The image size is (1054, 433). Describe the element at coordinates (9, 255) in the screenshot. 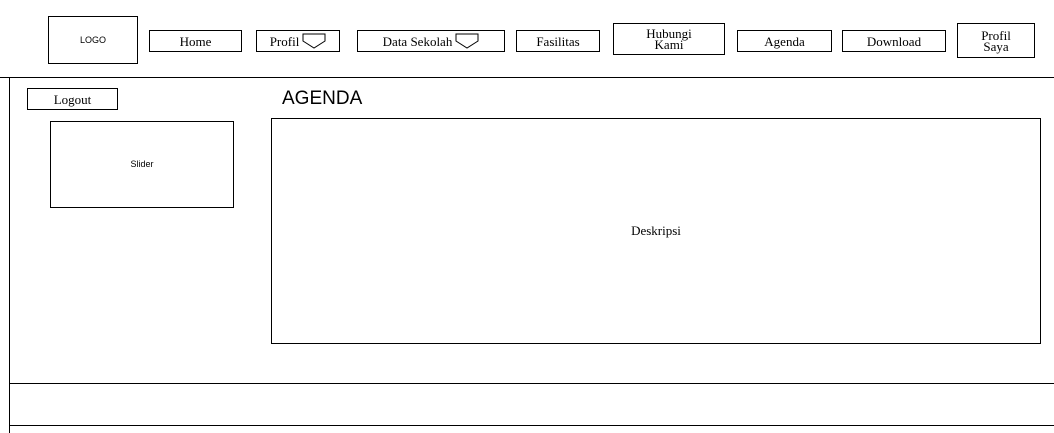

I see `page-left-border` at that location.